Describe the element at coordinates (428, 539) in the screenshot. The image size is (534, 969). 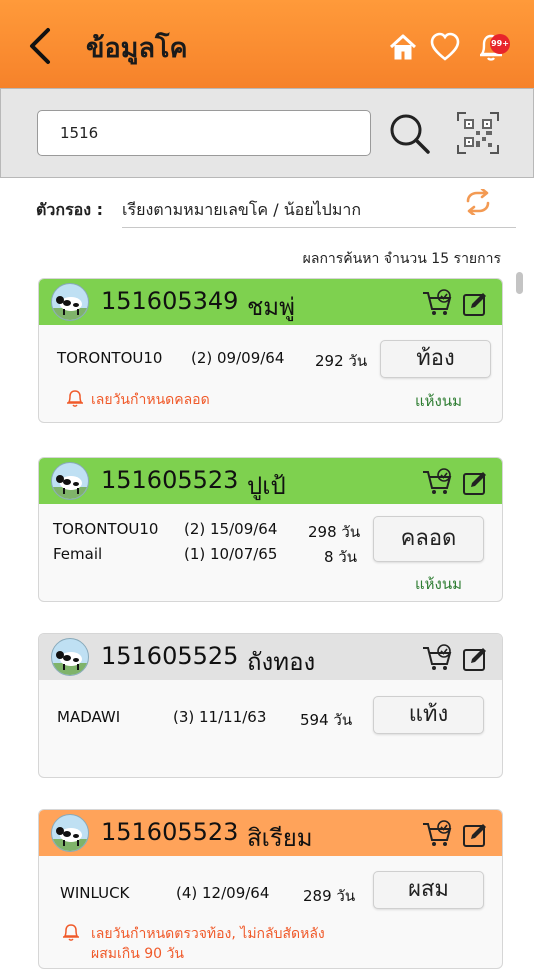
I see `status-button: คลอด` at that location.